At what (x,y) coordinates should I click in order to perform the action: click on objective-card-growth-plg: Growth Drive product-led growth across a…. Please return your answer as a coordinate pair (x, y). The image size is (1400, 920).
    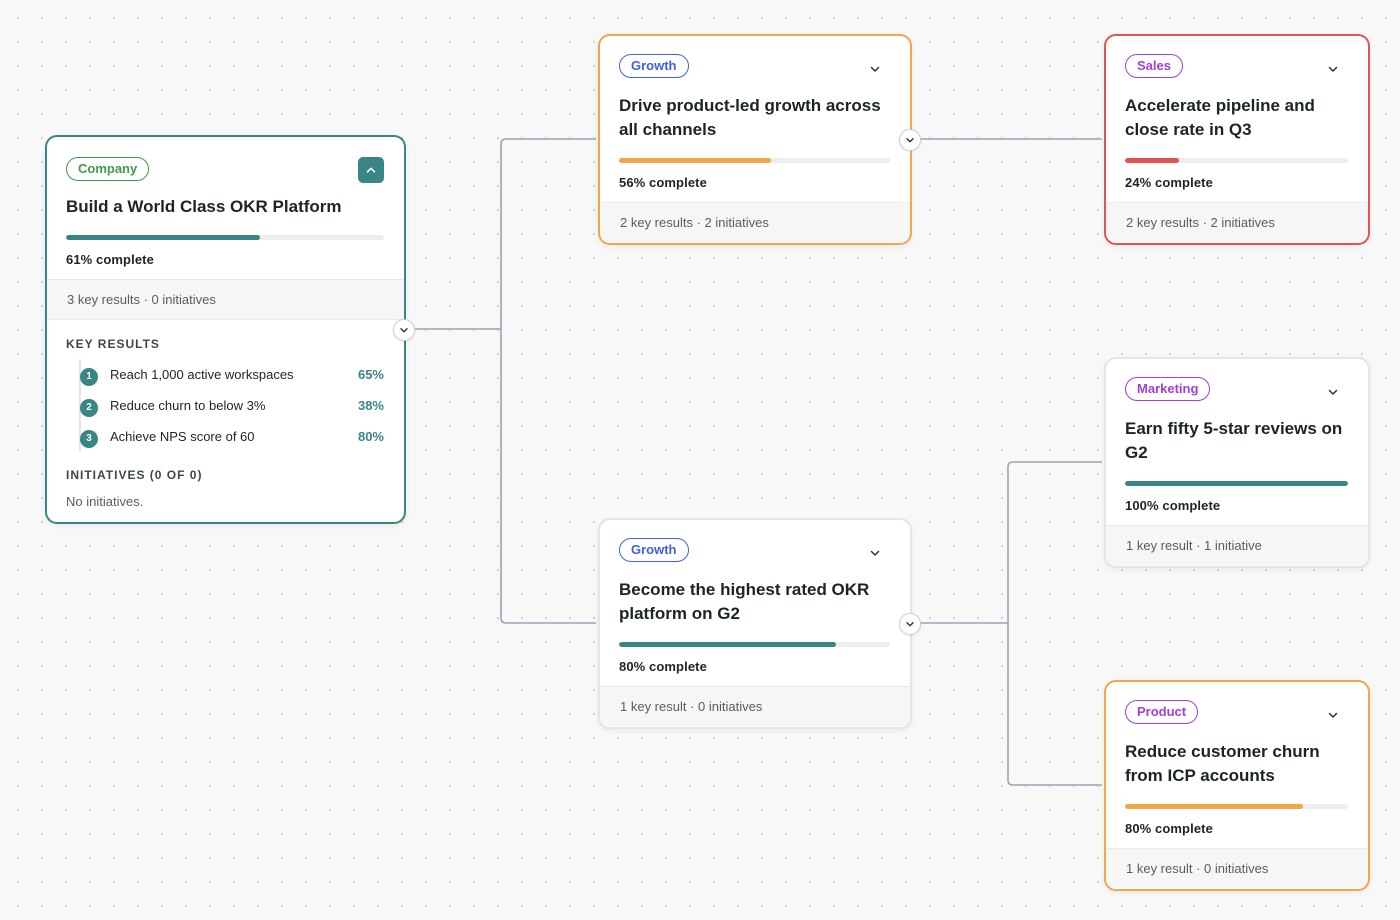
    Looking at the image, I should click on (759, 139).